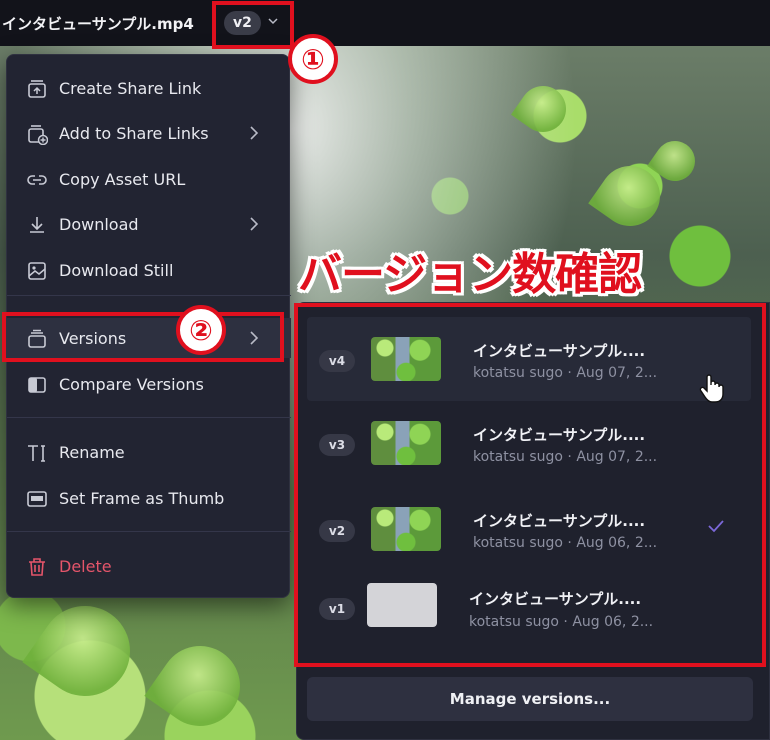 The width and height of the screenshot is (770, 740). Describe the element at coordinates (98, 24) in the screenshot. I see `file-name: インタビューサンプル.mp4` at that location.